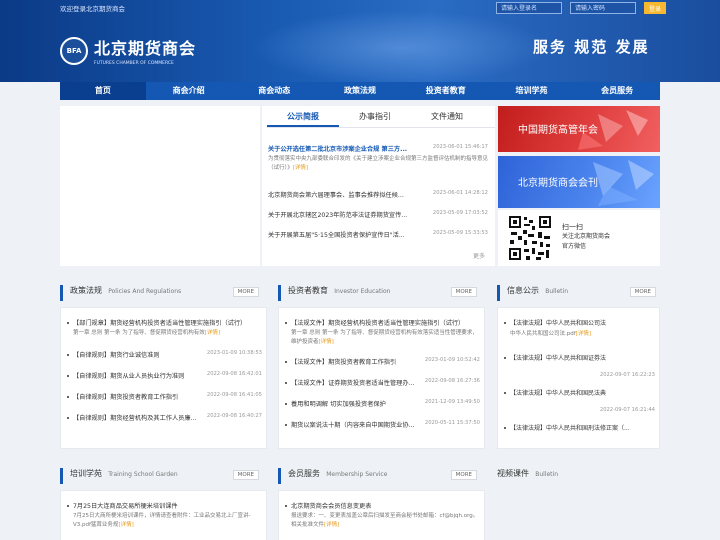 This screenshot has width=720, height=540. I want to click on nav-training: 培训学苑, so click(532, 91).